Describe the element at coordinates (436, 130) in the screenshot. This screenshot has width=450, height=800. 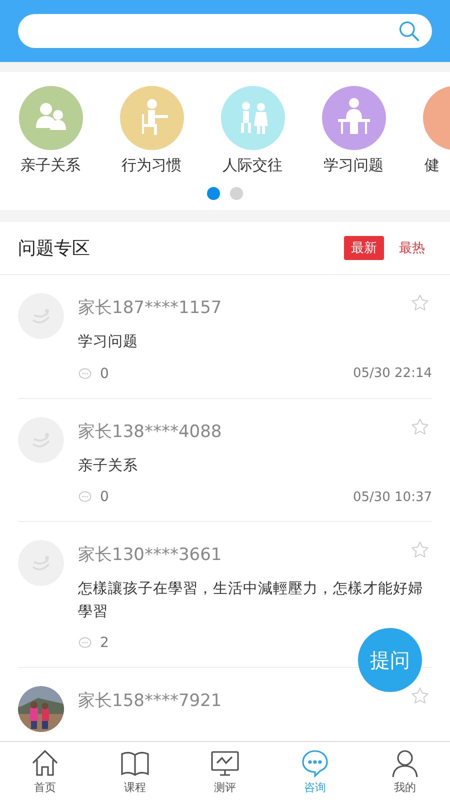
I see `category-item: 健` at that location.